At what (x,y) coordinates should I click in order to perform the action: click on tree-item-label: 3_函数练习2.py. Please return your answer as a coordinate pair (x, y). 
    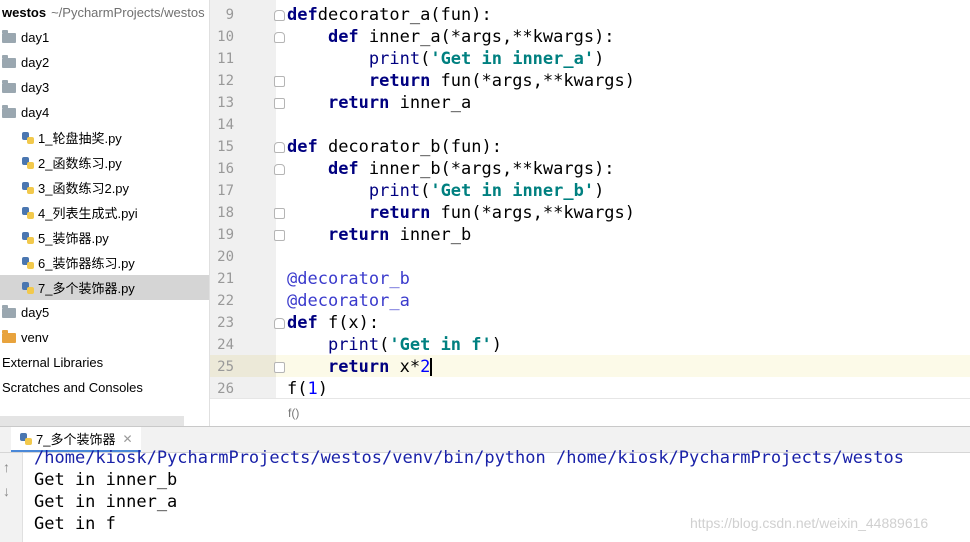
    Looking at the image, I should click on (84, 188).